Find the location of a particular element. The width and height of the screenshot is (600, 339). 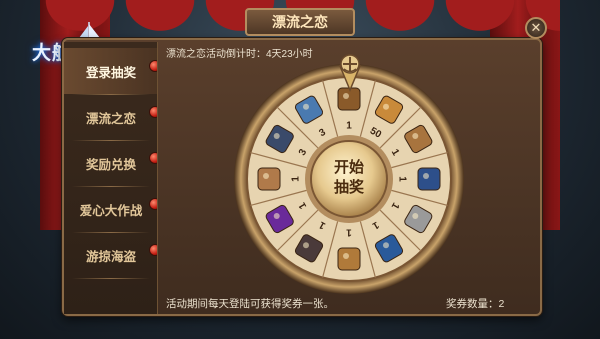

start-draw-button: 开始 抽奖 is located at coordinates (349, 177).